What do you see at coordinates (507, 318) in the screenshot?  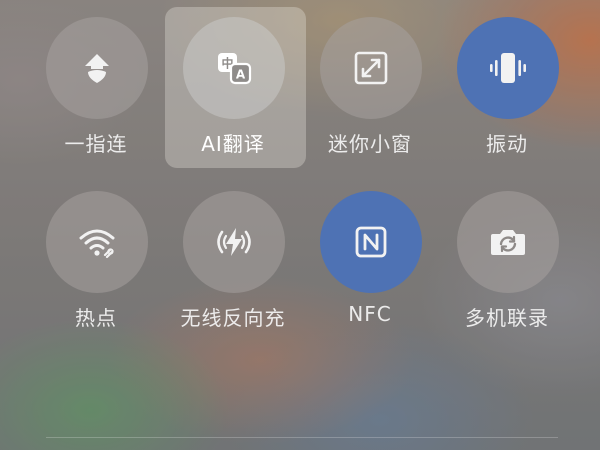 I see `tile-multi-camera-label: 多机联录` at bounding box center [507, 318].